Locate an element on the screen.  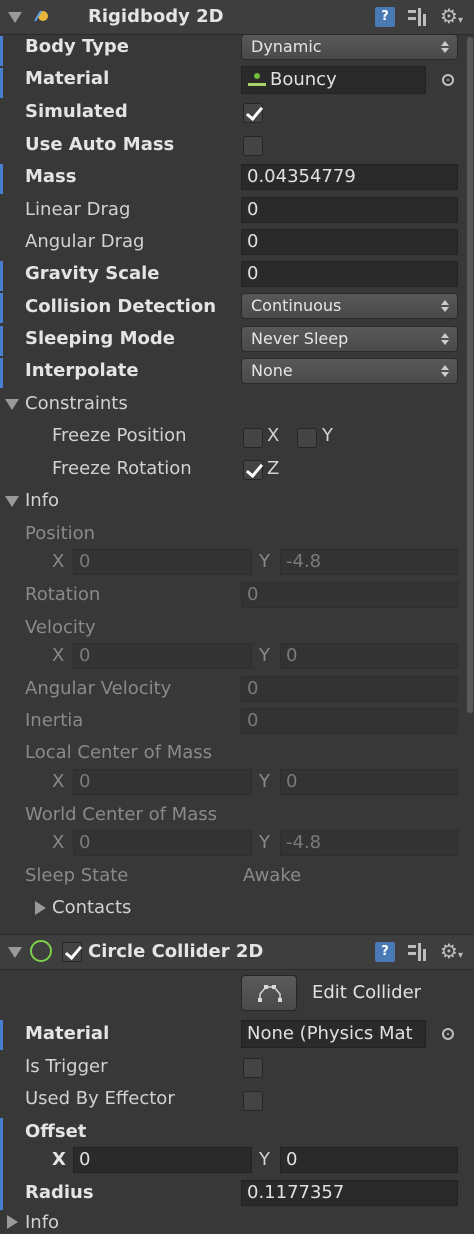
interpolate-value: None is located at coordinates (272, 370).